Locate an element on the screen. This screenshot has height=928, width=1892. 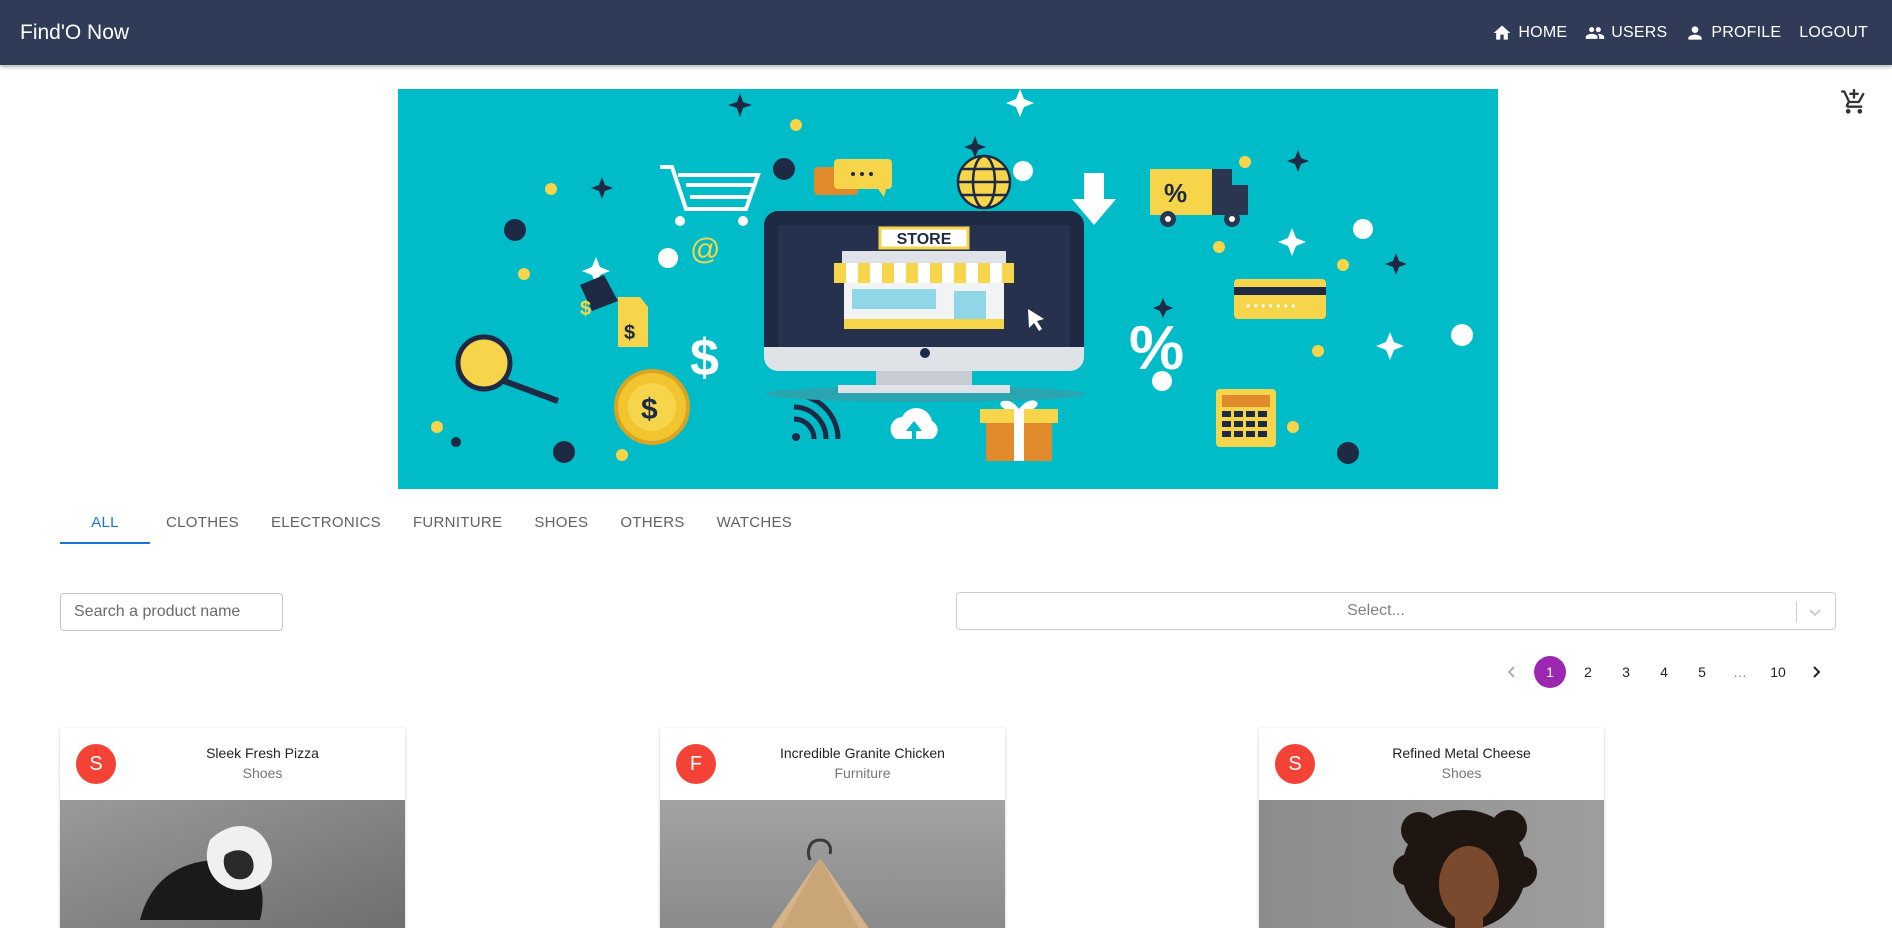
page-1-button: 1 is located at coordinates (1550, 672).